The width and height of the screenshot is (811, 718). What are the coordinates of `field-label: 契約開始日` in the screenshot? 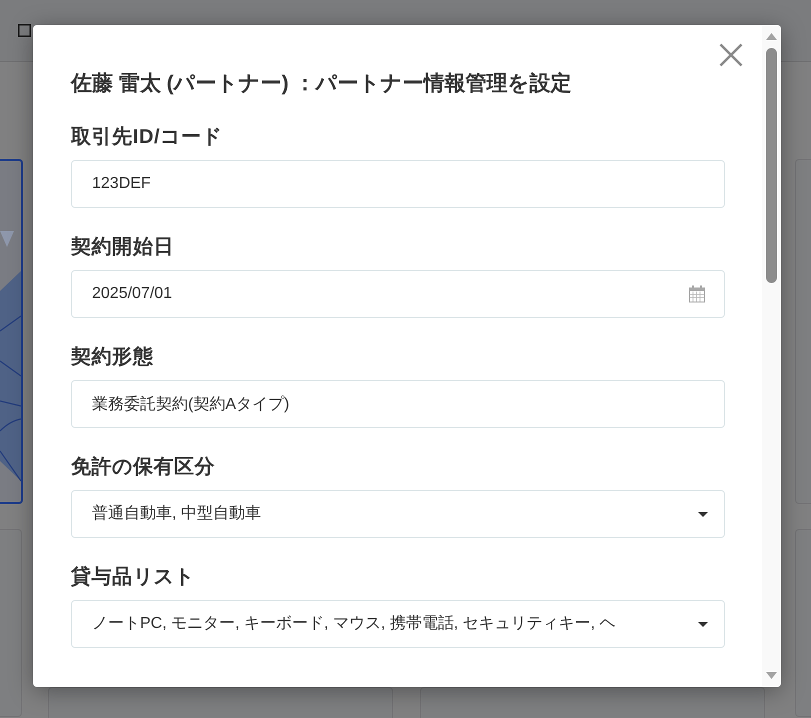 It's located at (122, 247).